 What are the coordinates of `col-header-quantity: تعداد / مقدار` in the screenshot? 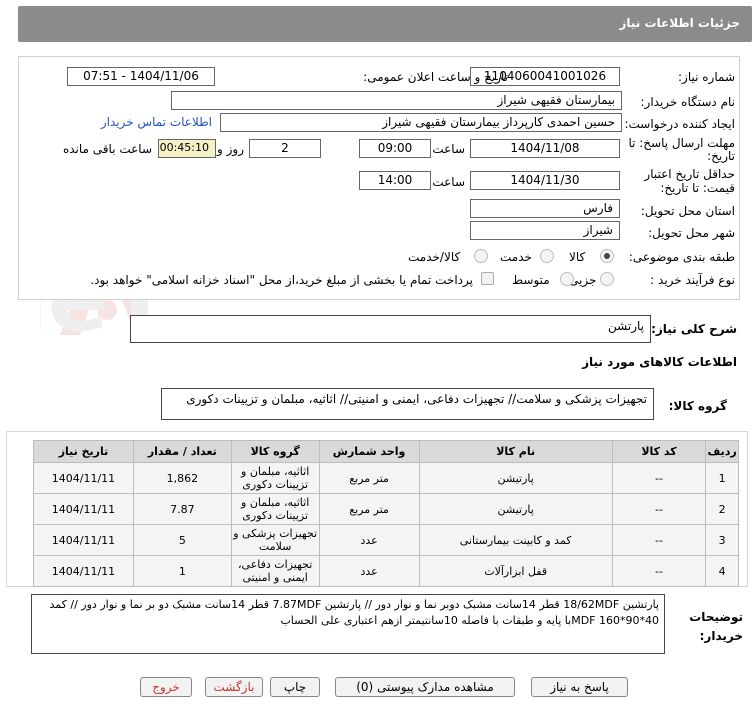 It's located at (182, 451).